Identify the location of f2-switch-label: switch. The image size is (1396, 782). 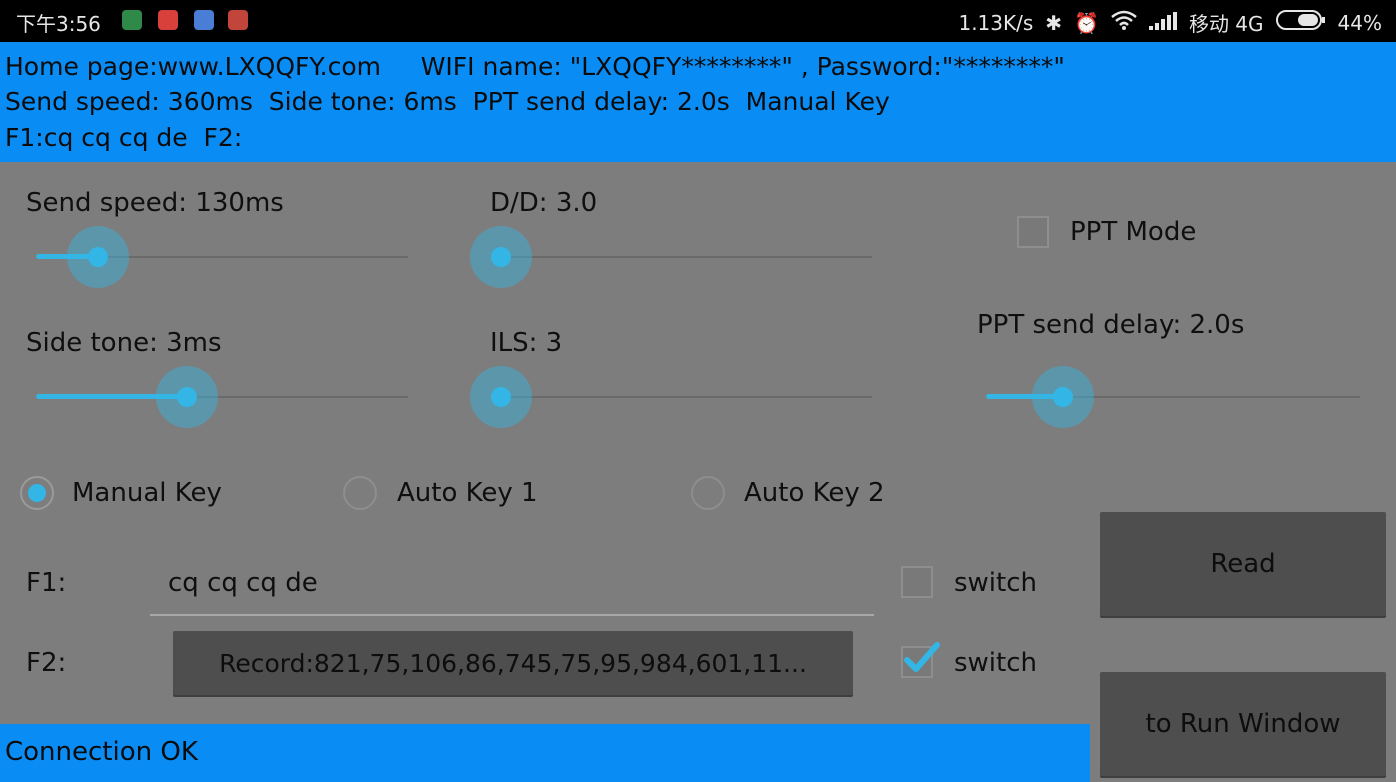
(996, 663).